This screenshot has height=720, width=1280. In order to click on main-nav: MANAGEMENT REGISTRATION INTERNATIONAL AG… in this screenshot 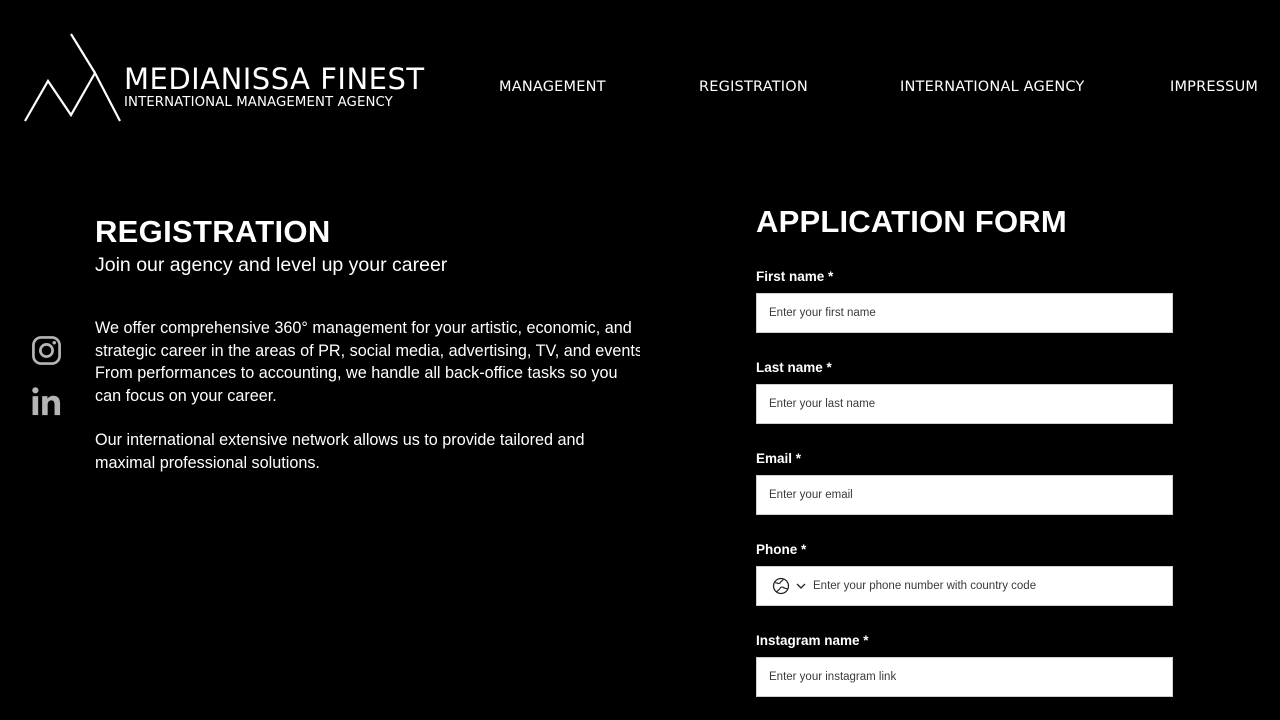, I will do `click(640, 89)`.